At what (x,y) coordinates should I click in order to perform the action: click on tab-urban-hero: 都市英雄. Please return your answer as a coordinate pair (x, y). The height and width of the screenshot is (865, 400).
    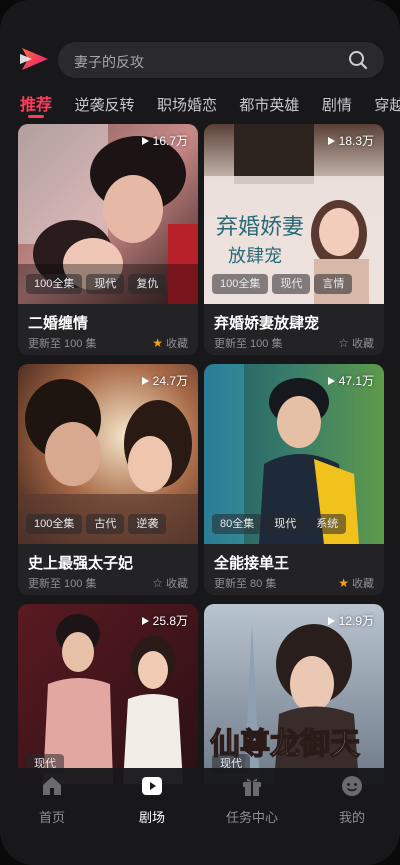
    Looking at the image, I should click on (269, 104).